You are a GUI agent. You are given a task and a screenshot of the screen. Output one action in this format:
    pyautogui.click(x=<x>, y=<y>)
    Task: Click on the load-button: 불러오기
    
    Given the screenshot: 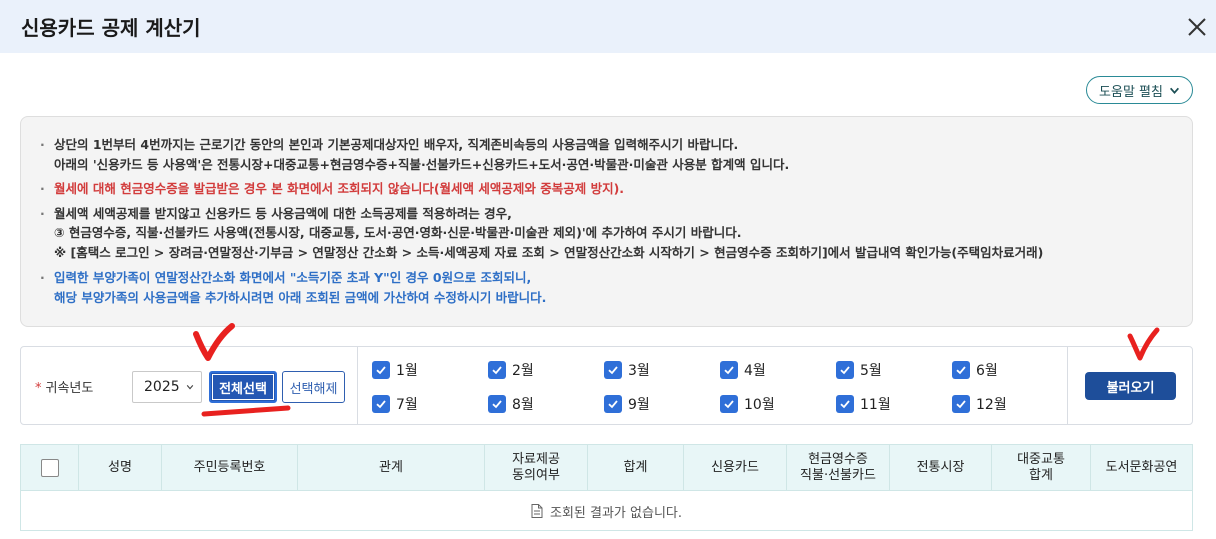 What is the action you would take?
    pyautogui.click(x=1130, y=386)
    